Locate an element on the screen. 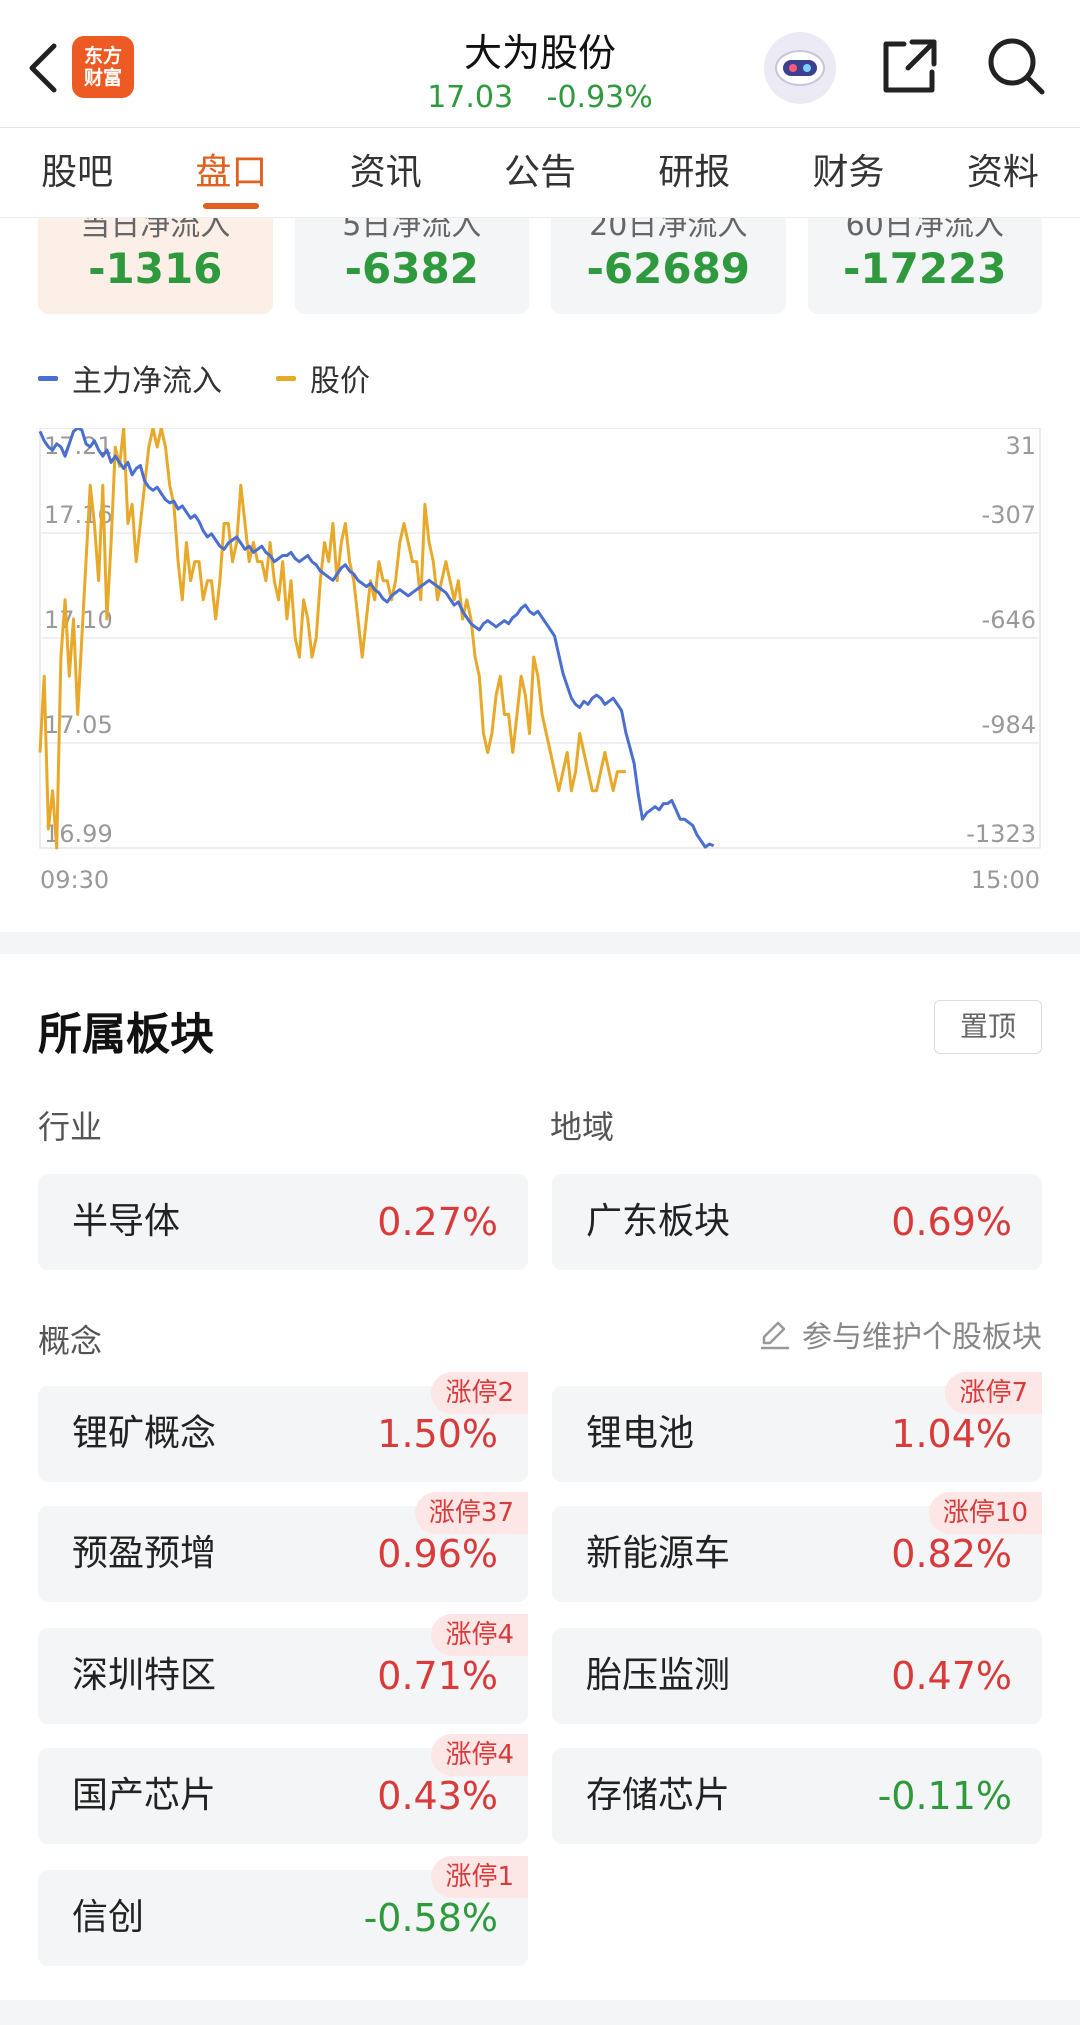 The width and height of the screenshot is (1080, 2025). concept-pct: 0.82% is located at coordinates (951, 1554).